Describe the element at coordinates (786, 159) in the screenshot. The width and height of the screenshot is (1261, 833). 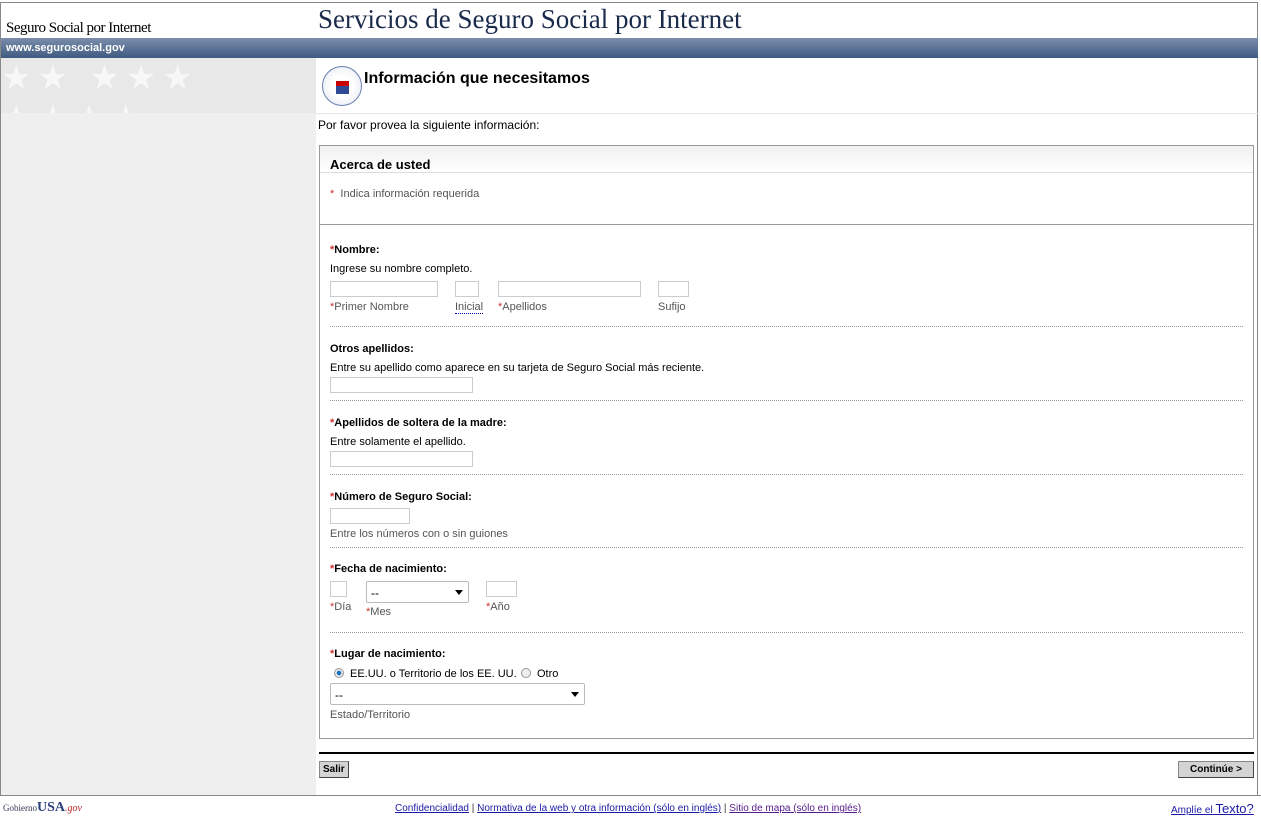
I see `form-box-header` at that location.